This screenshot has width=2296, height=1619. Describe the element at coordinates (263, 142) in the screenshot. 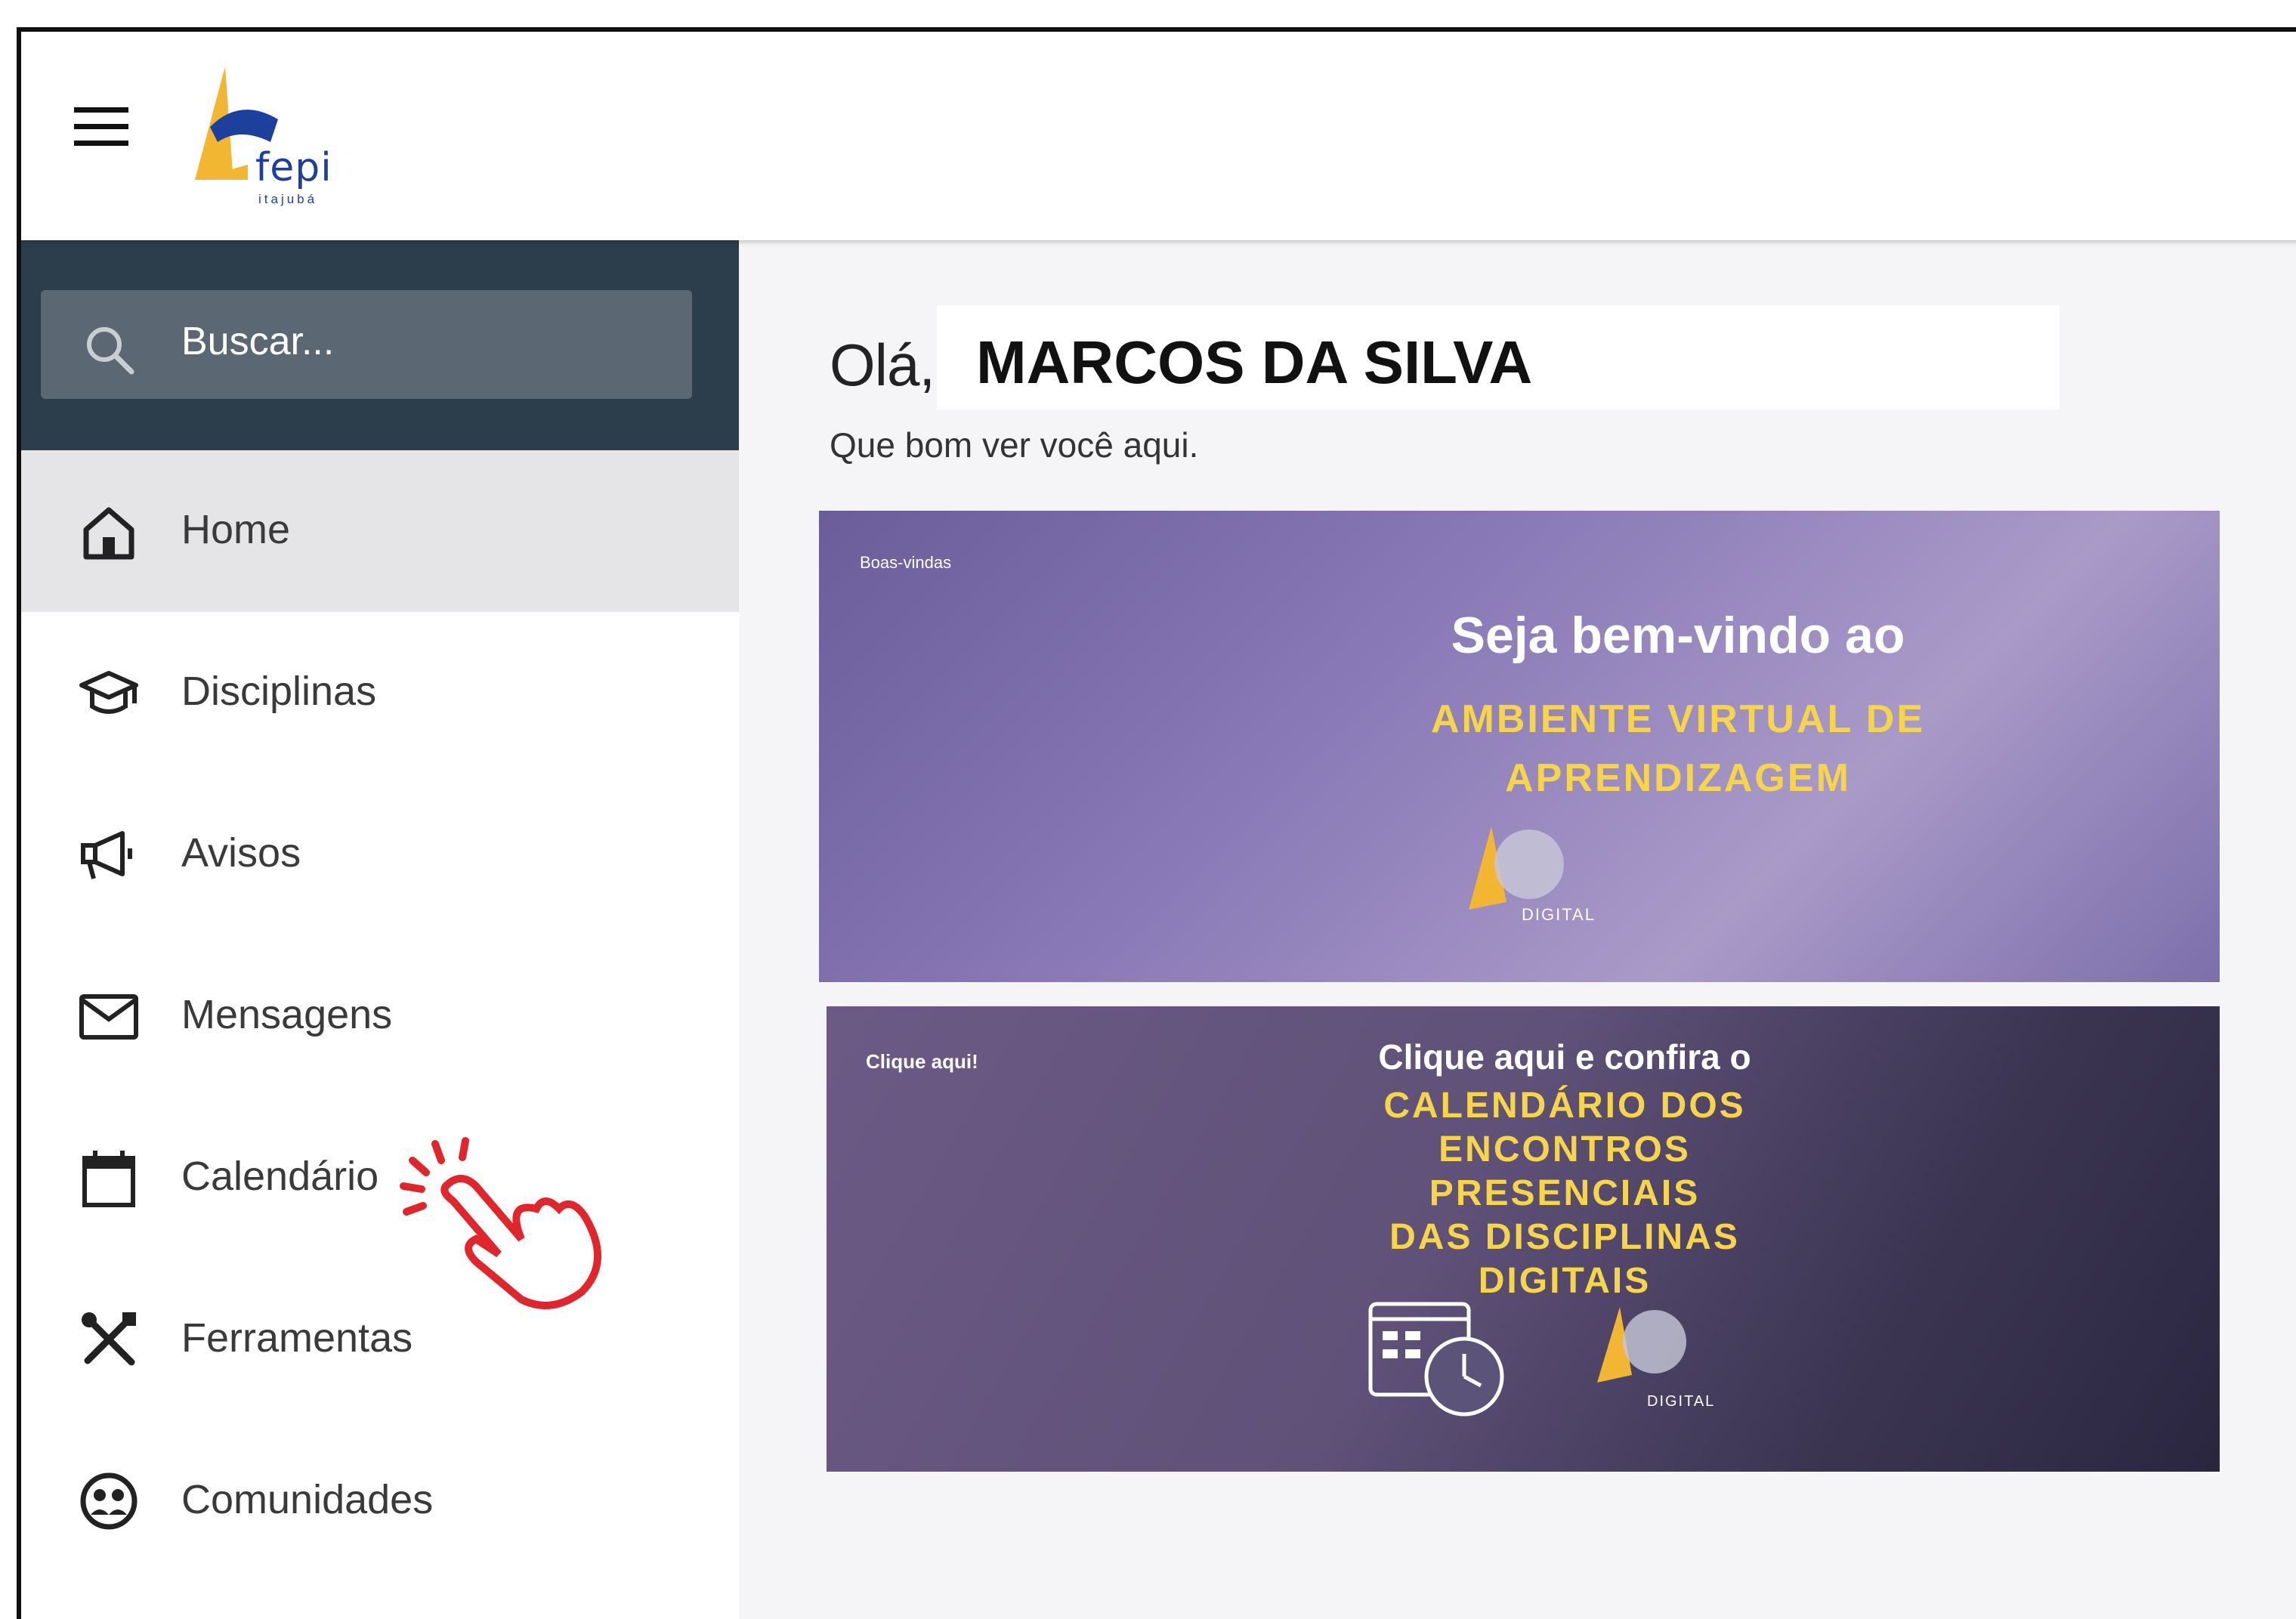

I see `fepi-logo: fepi itajubá` at that location.